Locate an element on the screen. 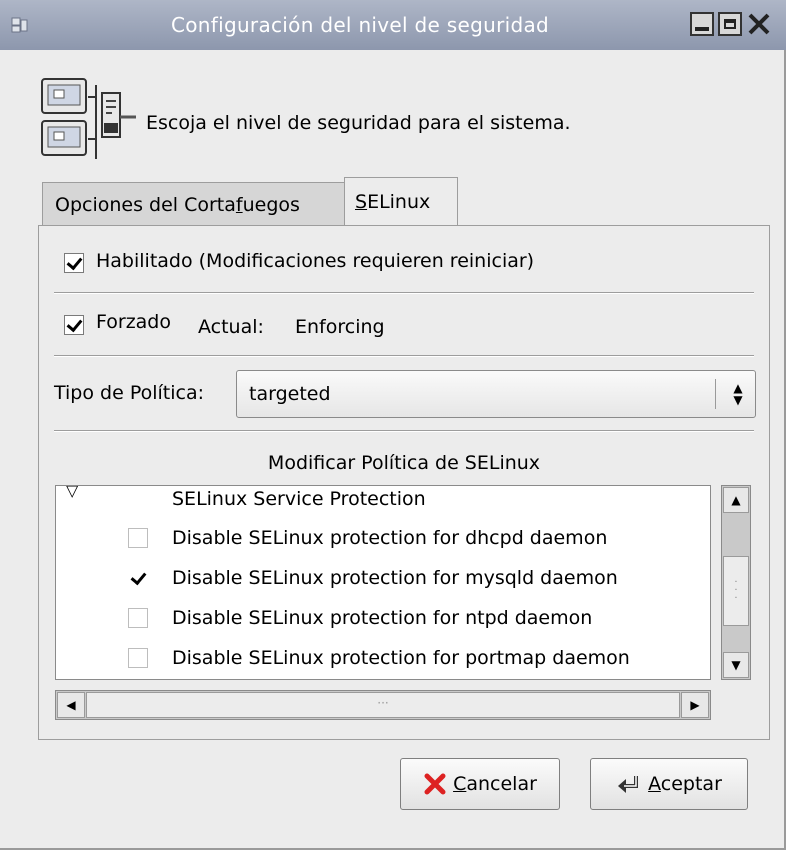  scroll-left-arrow-icon: ◀ is located at coordinates (71, 705).